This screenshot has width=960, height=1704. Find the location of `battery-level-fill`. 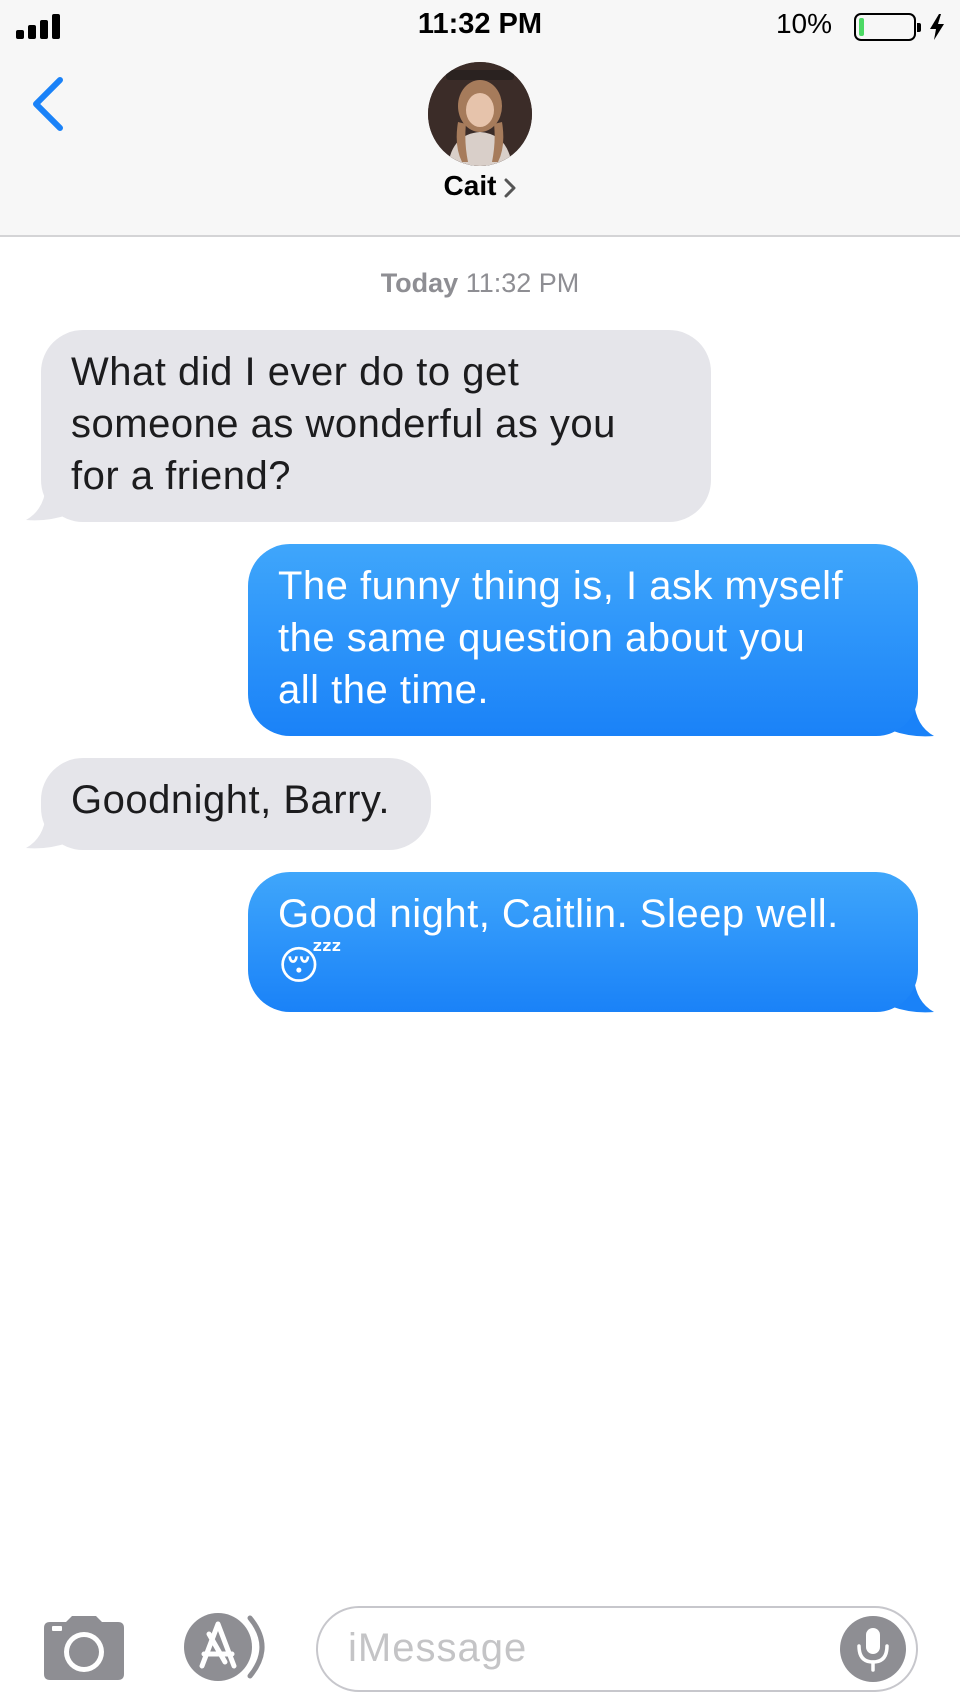

battery-level-fill is located at coordinates (861, 27).